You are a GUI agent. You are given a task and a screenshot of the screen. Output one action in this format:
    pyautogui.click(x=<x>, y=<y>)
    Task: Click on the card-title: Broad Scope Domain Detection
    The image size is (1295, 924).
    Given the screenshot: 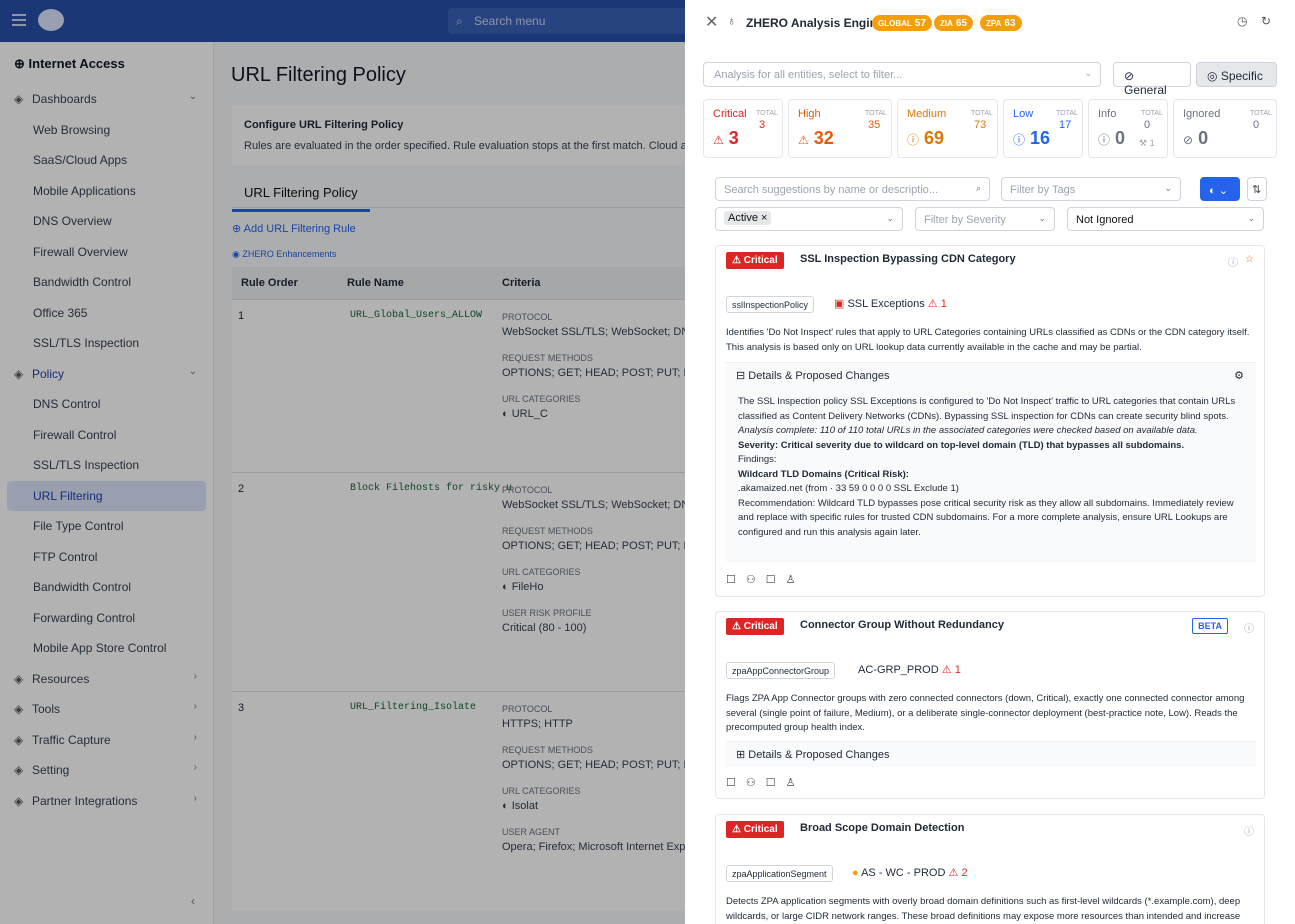 What is the action you would take?
    pyautogui.click(x=882, y=828)
    